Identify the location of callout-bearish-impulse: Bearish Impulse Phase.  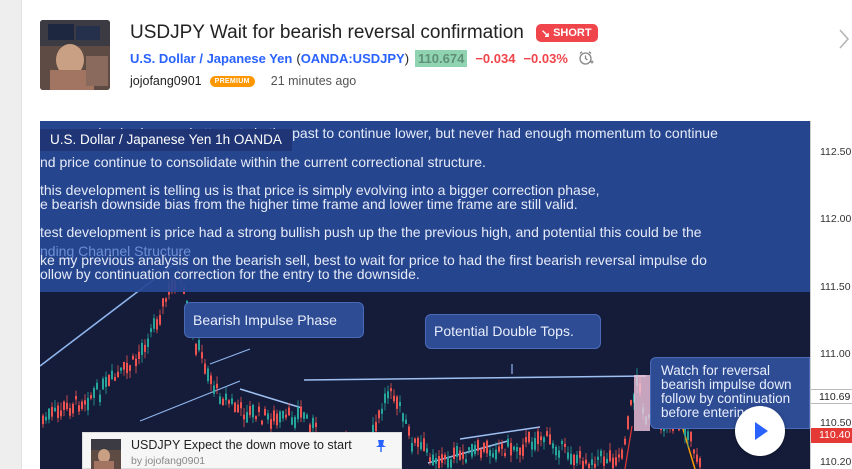
(274, 320).